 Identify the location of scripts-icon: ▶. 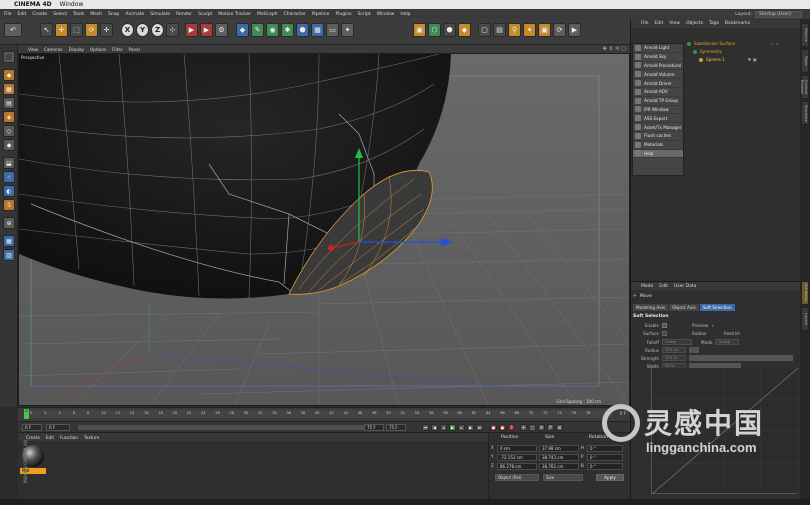
(574, 30).